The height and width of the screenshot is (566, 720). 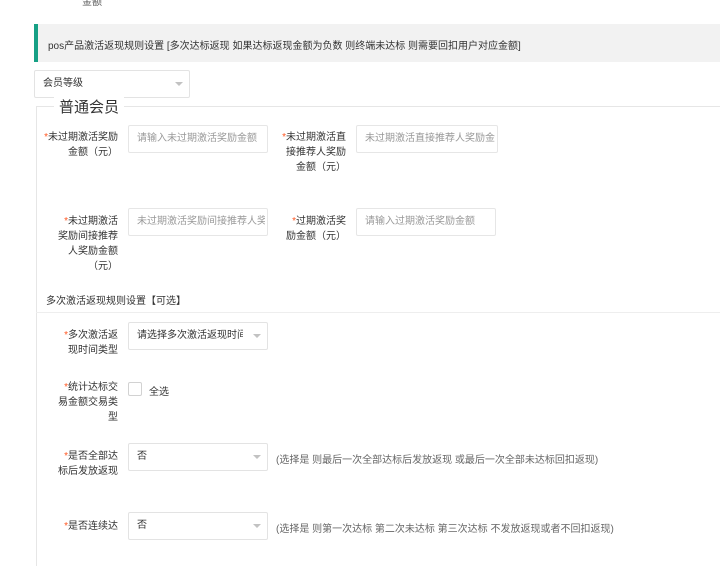 I want to click on unexpired-reward-label: *未过期激活奖励金额（元）, so click(x=81, y=145).